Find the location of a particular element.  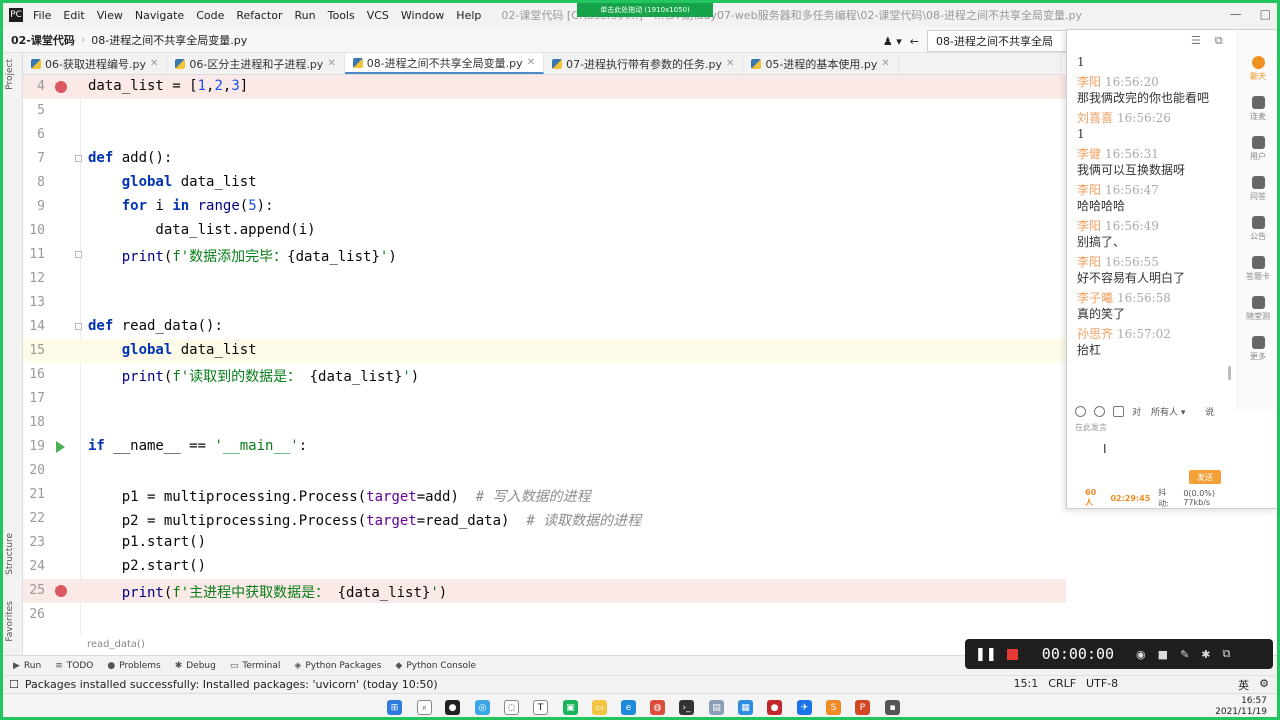

code-text: def read_data(): is located at coordinates (155, 326).